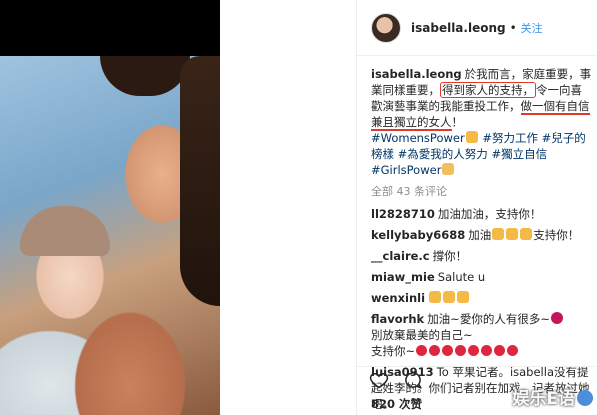 The height and width of the screenshot is (415, 597). Describe the element at coordinates (556, 318) in the screenshot. I see `rose-emoji` at that location.